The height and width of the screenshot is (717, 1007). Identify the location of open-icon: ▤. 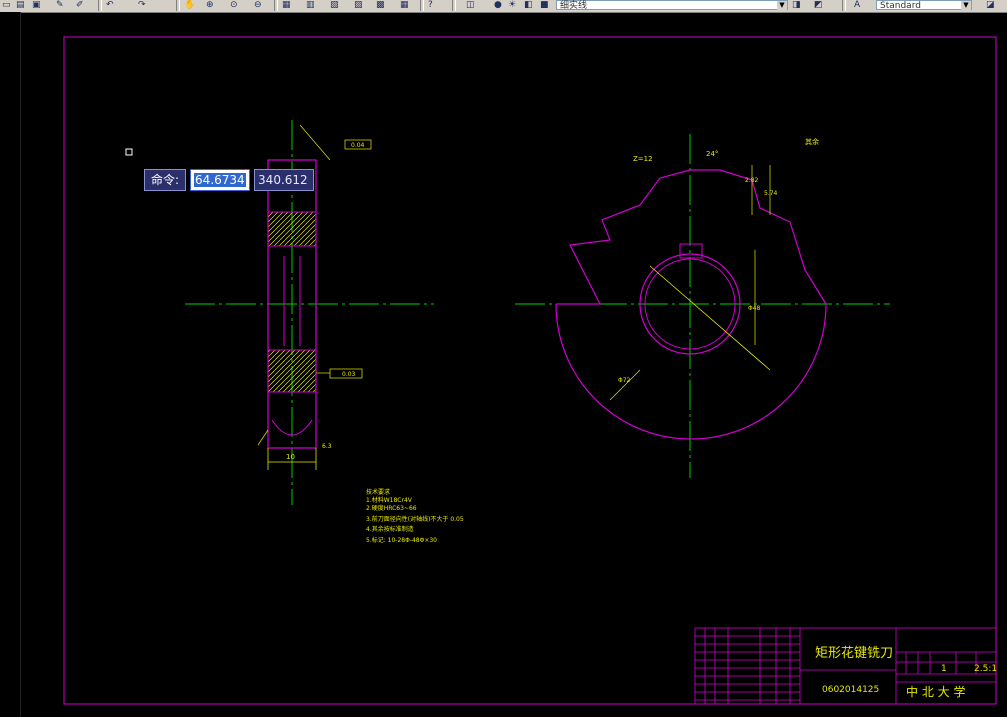
(20, 5).